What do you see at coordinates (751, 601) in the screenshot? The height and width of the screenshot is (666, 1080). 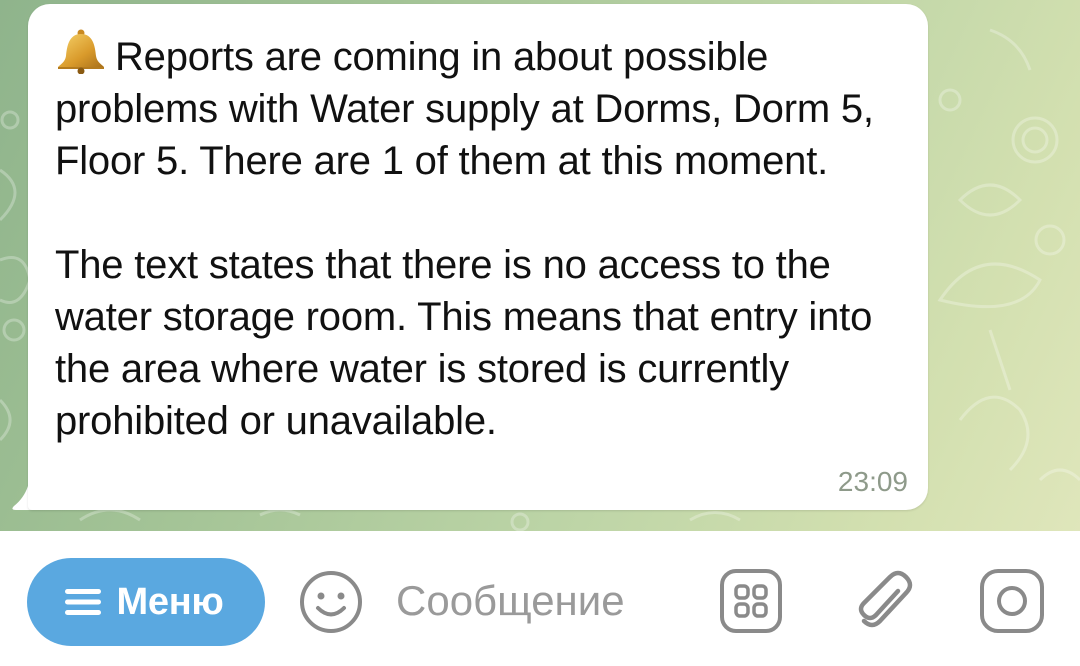 I see `bot-commands-icon` at bounding box center [751, 601].